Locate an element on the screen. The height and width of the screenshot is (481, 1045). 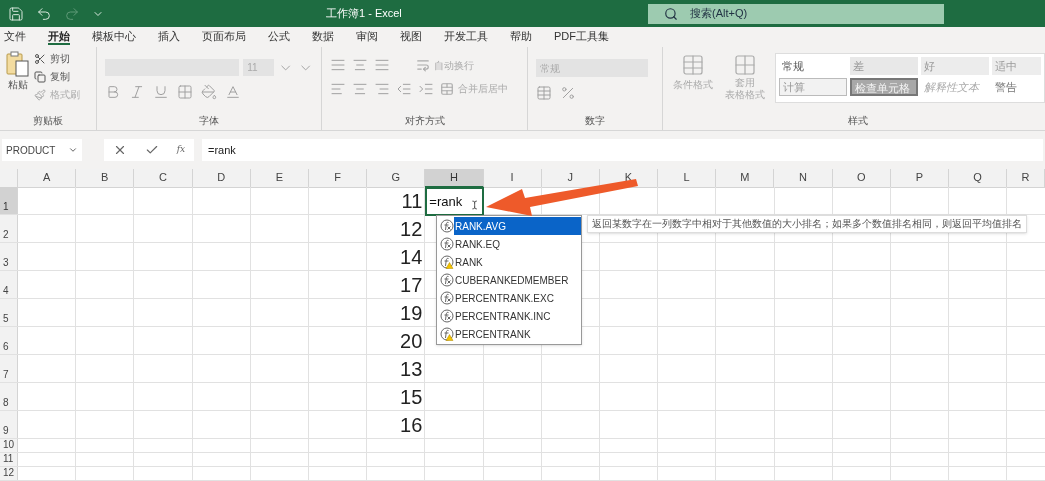
row-header: 12 is located at coordinates (9, 473).